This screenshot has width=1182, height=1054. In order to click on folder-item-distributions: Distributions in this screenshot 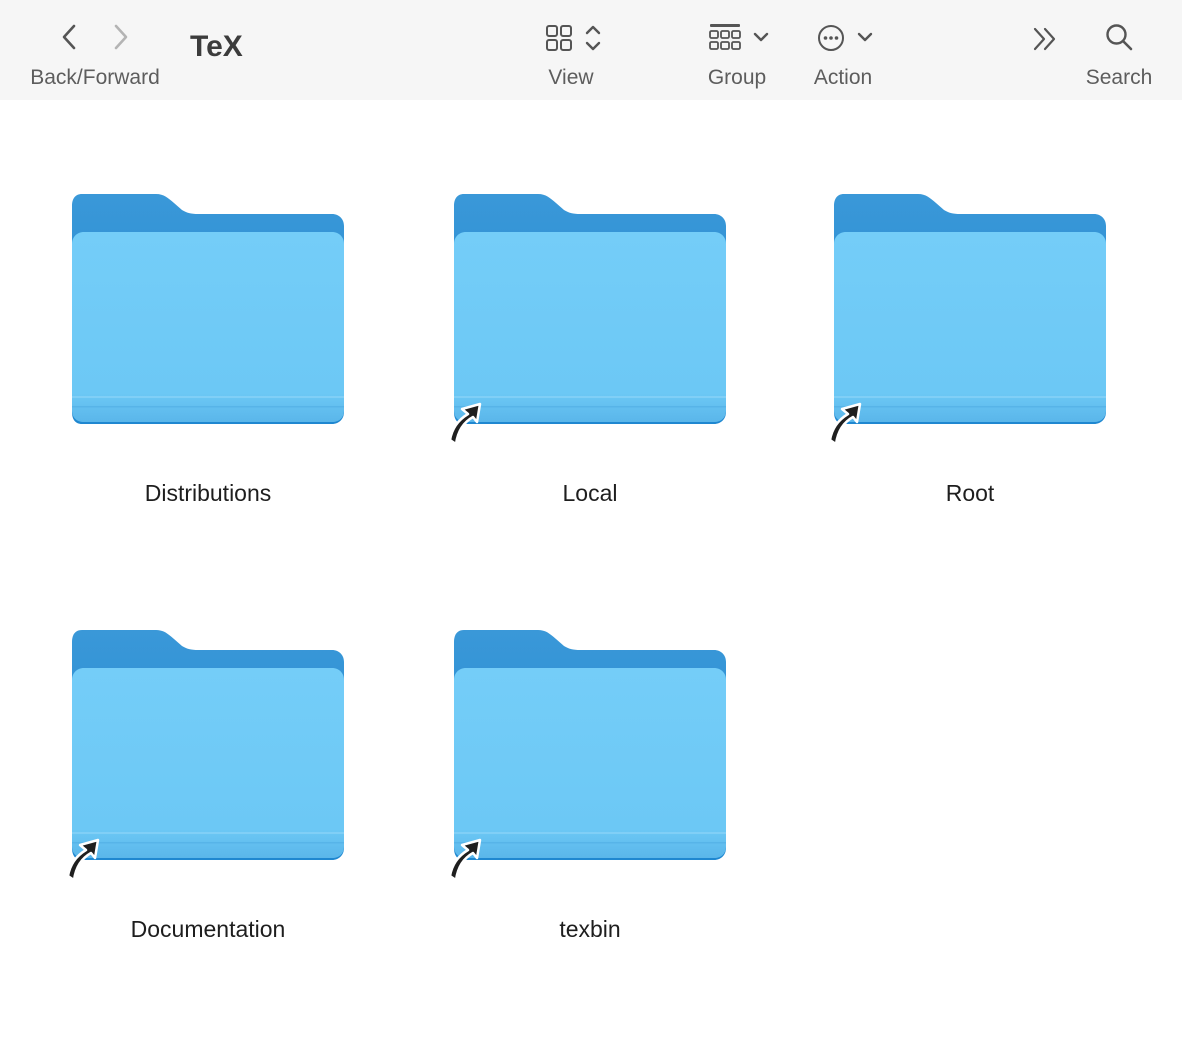, I will do `click(208, 357)`.